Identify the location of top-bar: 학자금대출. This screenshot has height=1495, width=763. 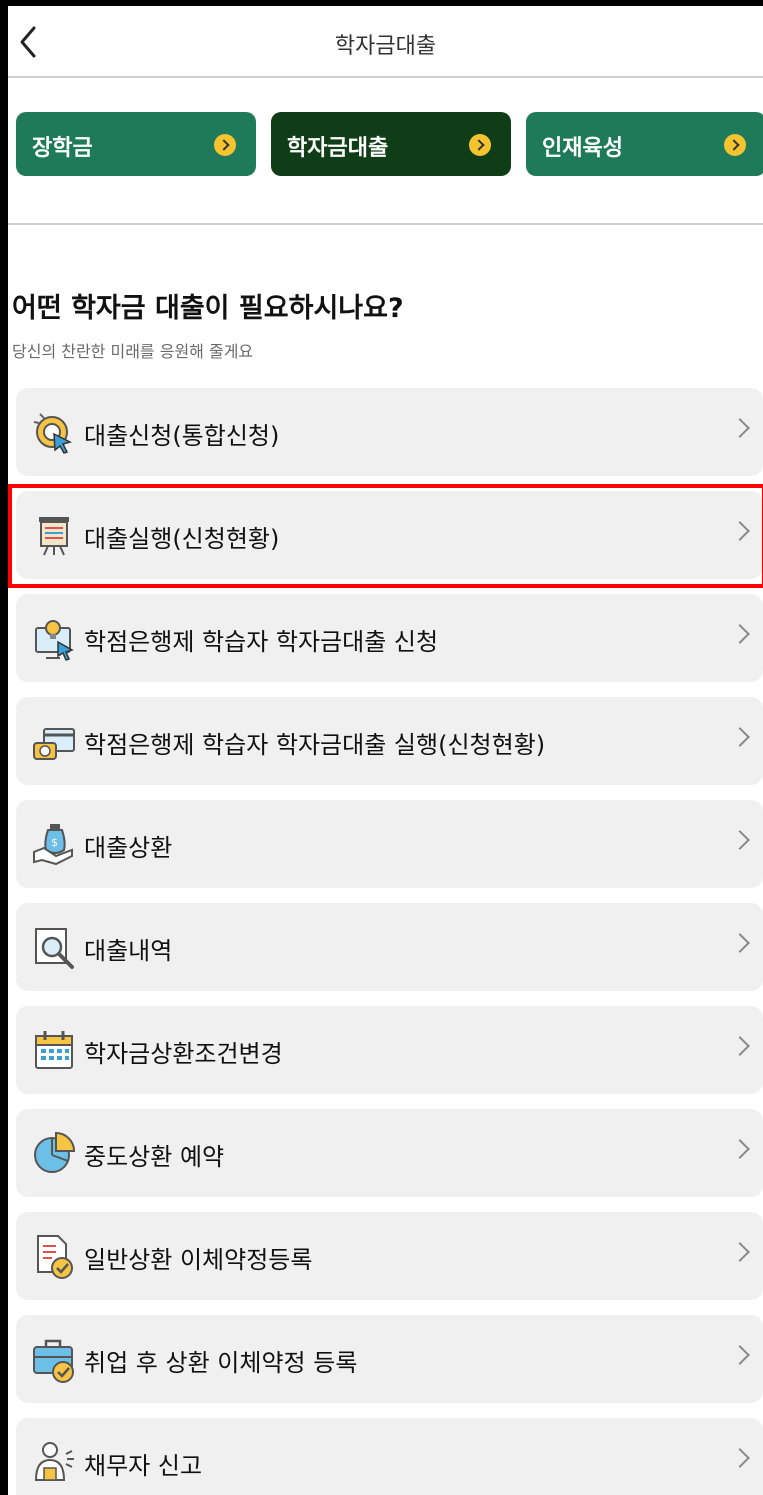
(385, 42).